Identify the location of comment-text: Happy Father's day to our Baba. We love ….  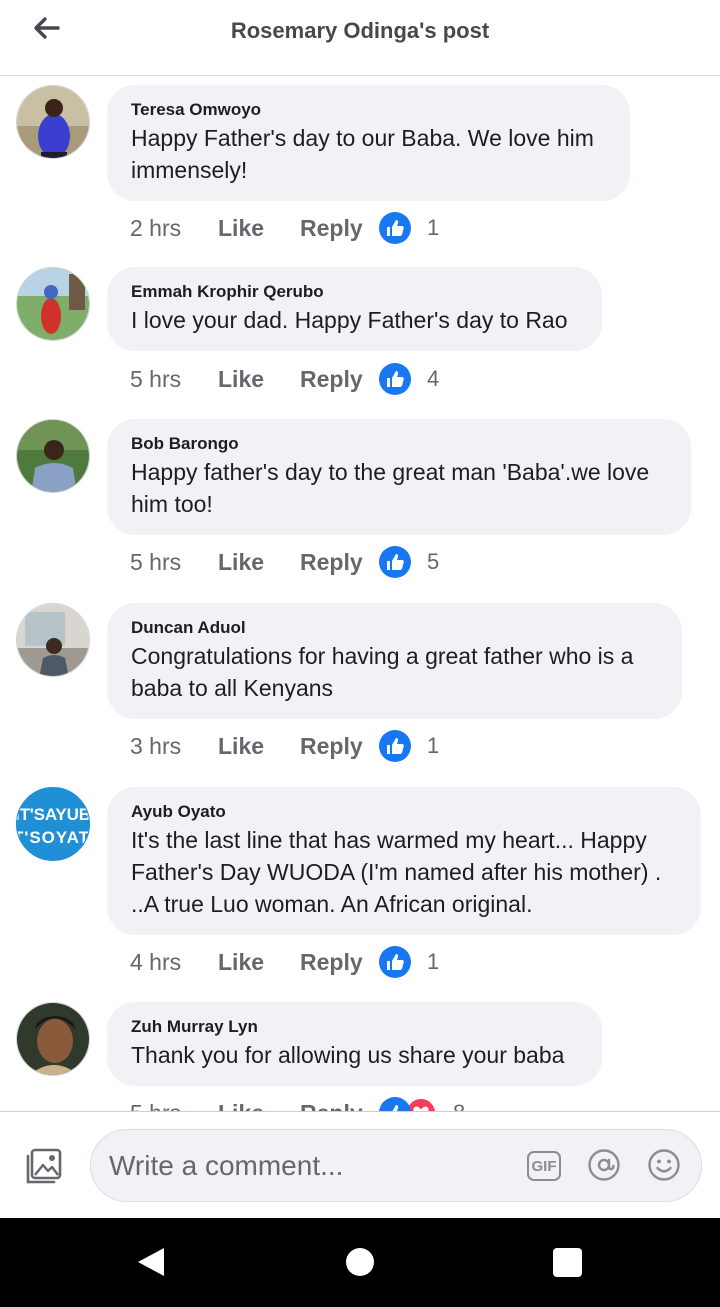
(362, 154).